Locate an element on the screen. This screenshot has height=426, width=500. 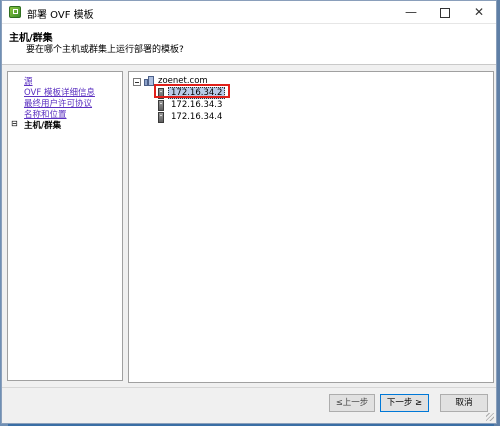
datacenter-icon is located at coordinates (149, 81).